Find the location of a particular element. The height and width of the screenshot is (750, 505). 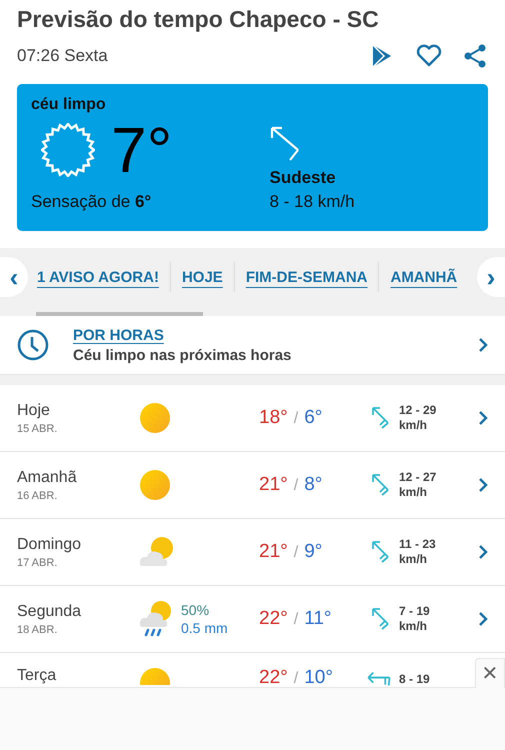

next-button: › is located at coordinates (491, 277).